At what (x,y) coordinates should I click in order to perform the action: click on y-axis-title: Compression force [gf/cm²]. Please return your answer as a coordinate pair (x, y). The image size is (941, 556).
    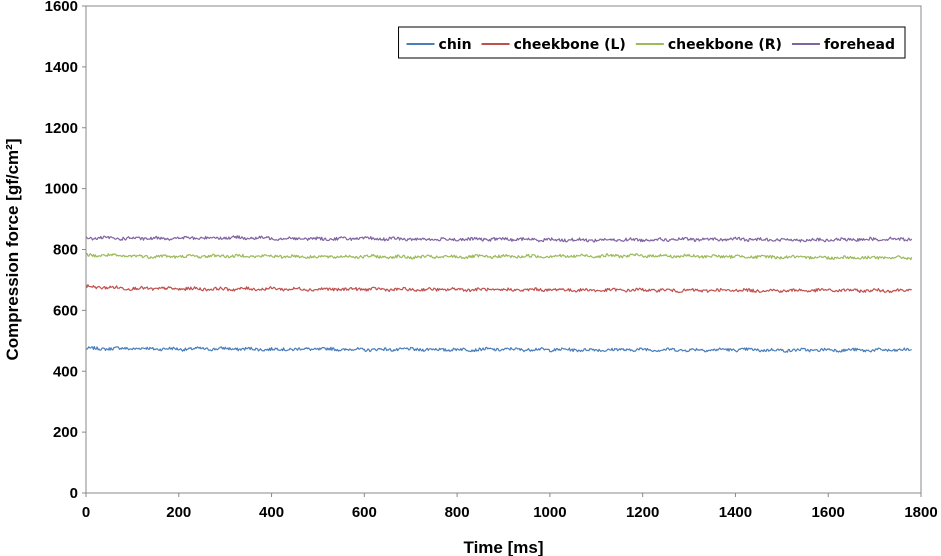
    Looking at the image, I should click on (12, 250).